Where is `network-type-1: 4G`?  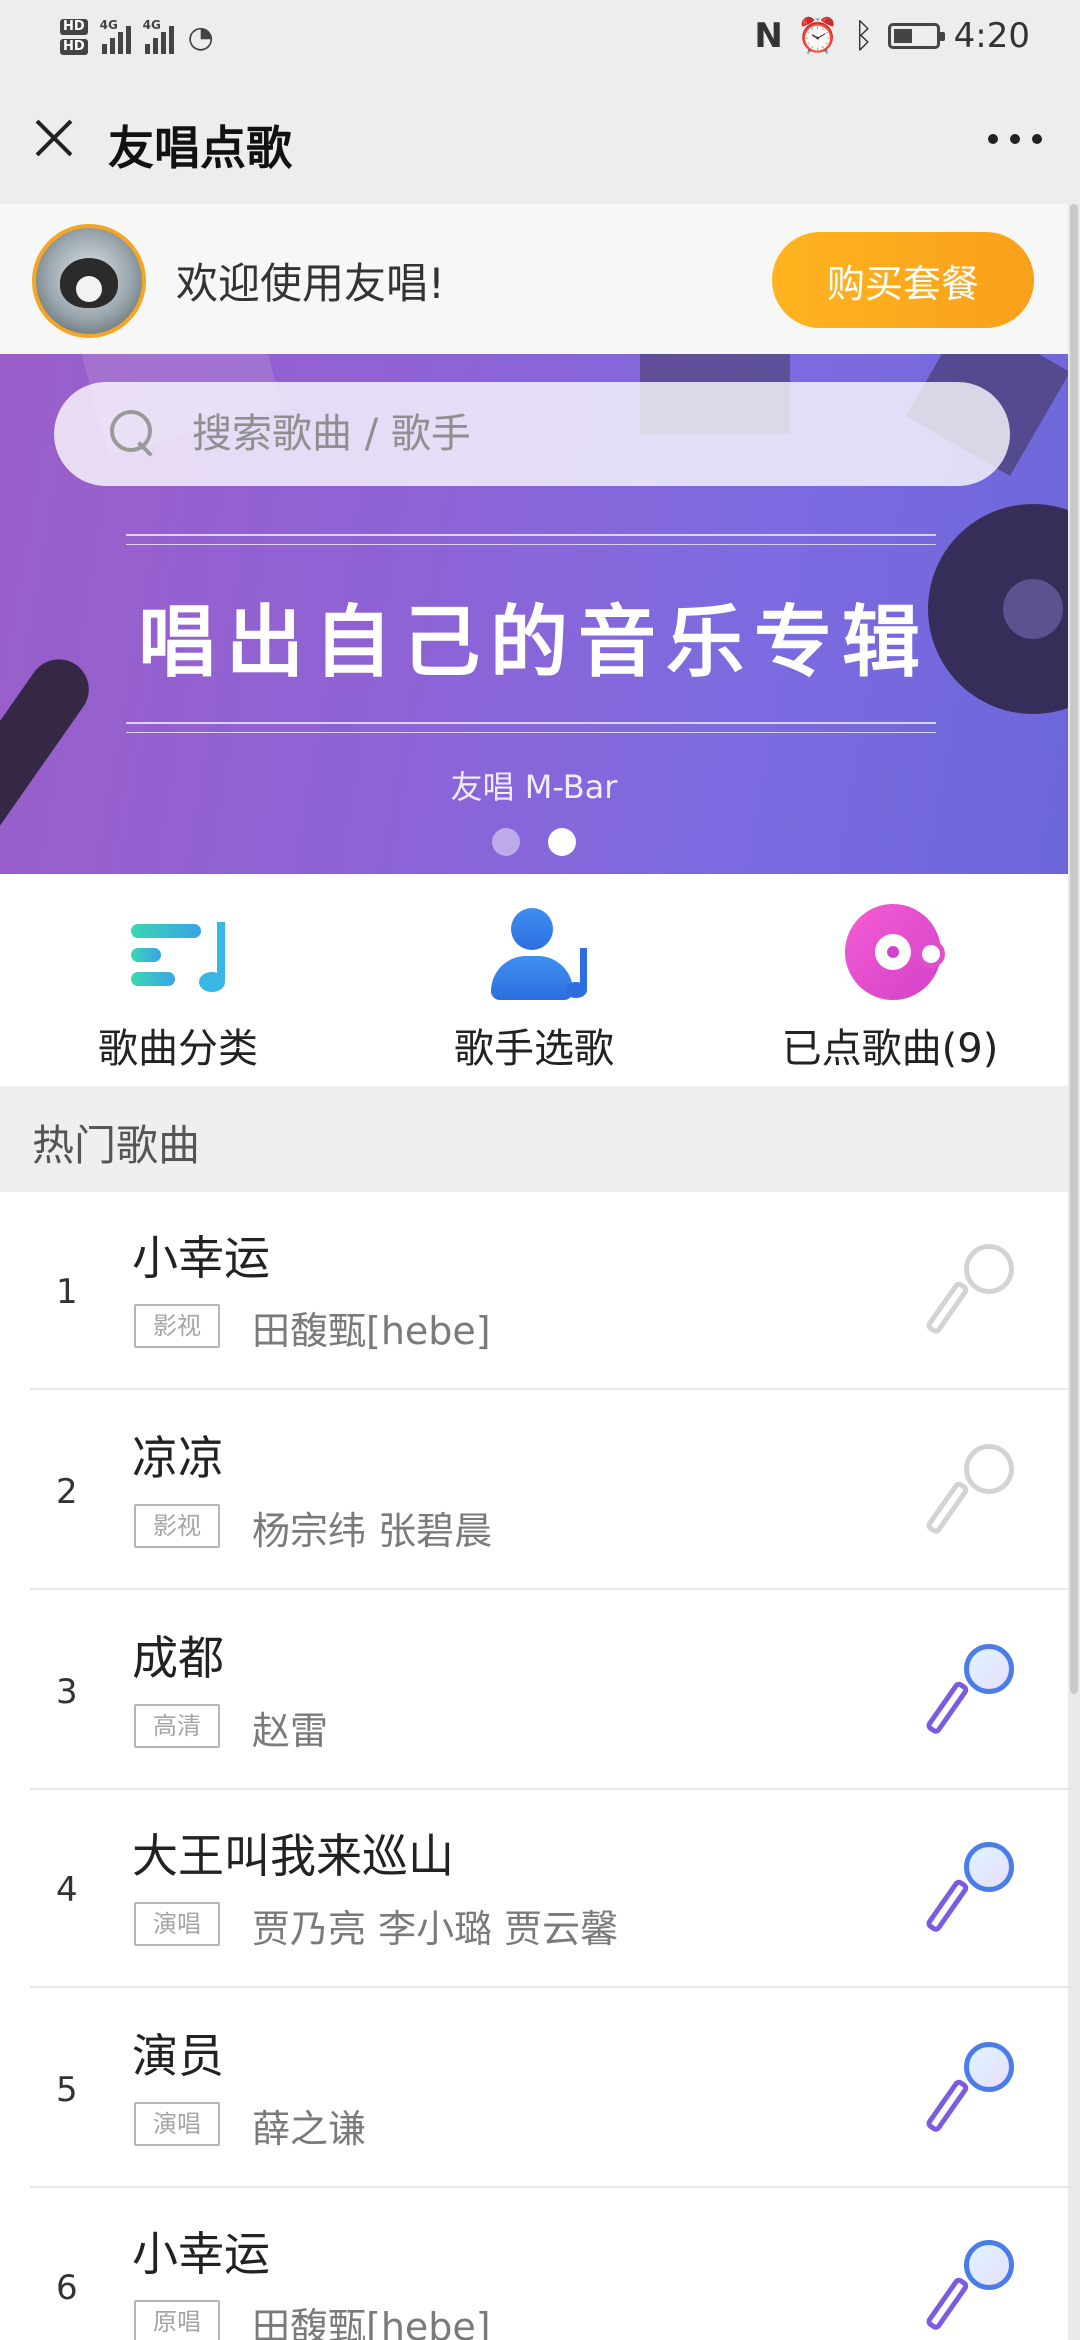
network-type-1: 4G is located at coordinates (108, 25).